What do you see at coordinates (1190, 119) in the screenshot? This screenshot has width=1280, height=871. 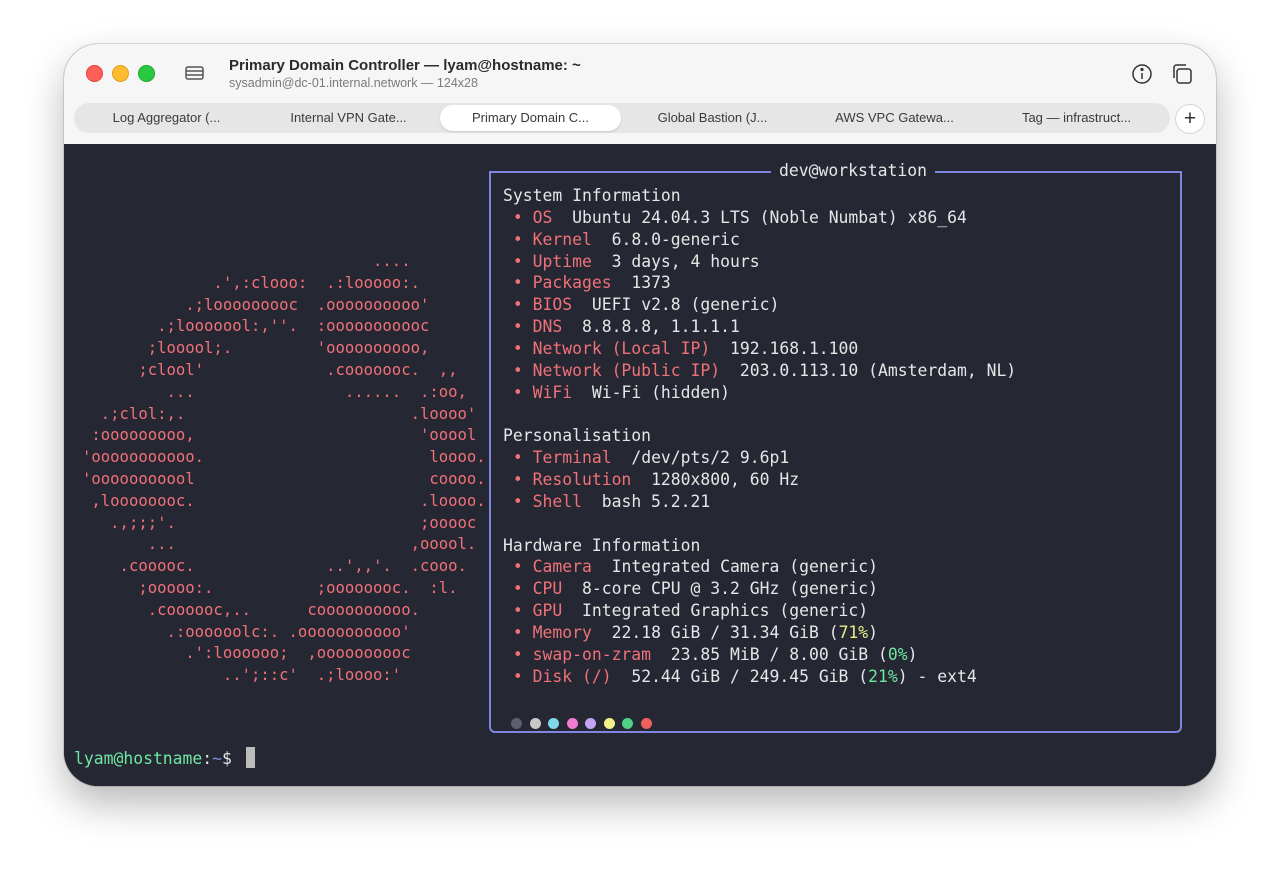 I see `new-tab-button: +` at bounding box center [1190, 119].